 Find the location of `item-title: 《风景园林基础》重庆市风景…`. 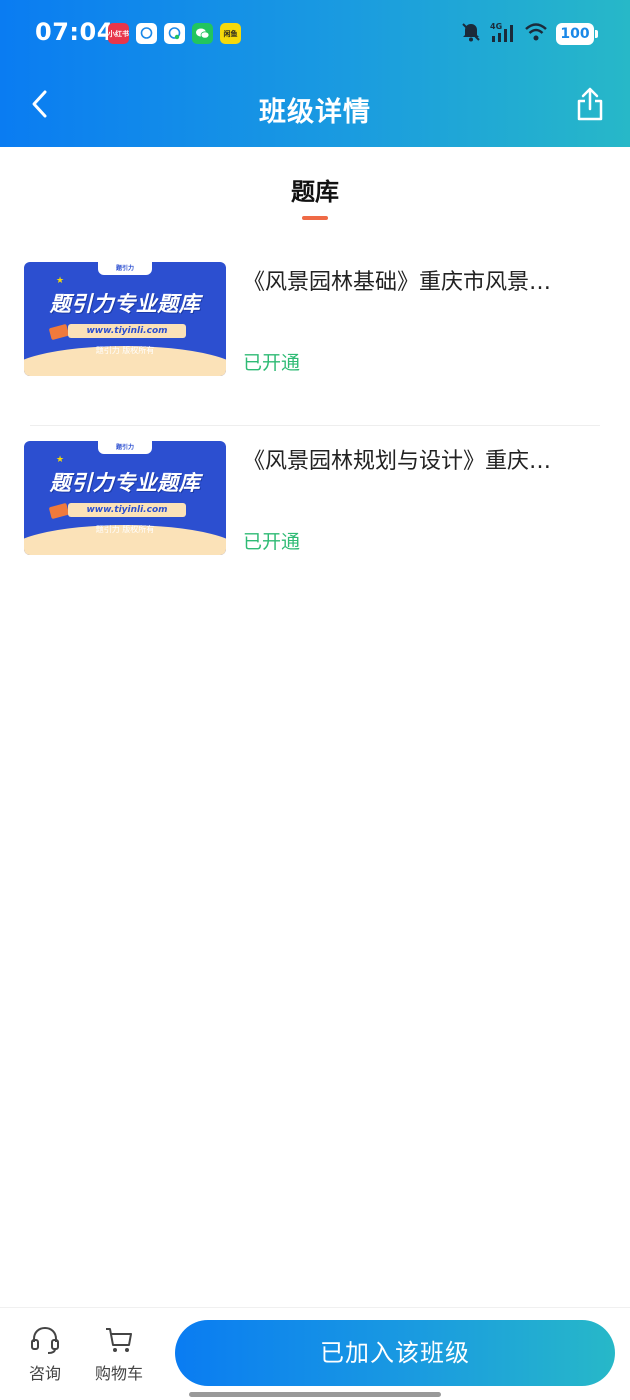

item-title: 《风景园林基础》重庆市风景… is located at coordinates (397, 282).